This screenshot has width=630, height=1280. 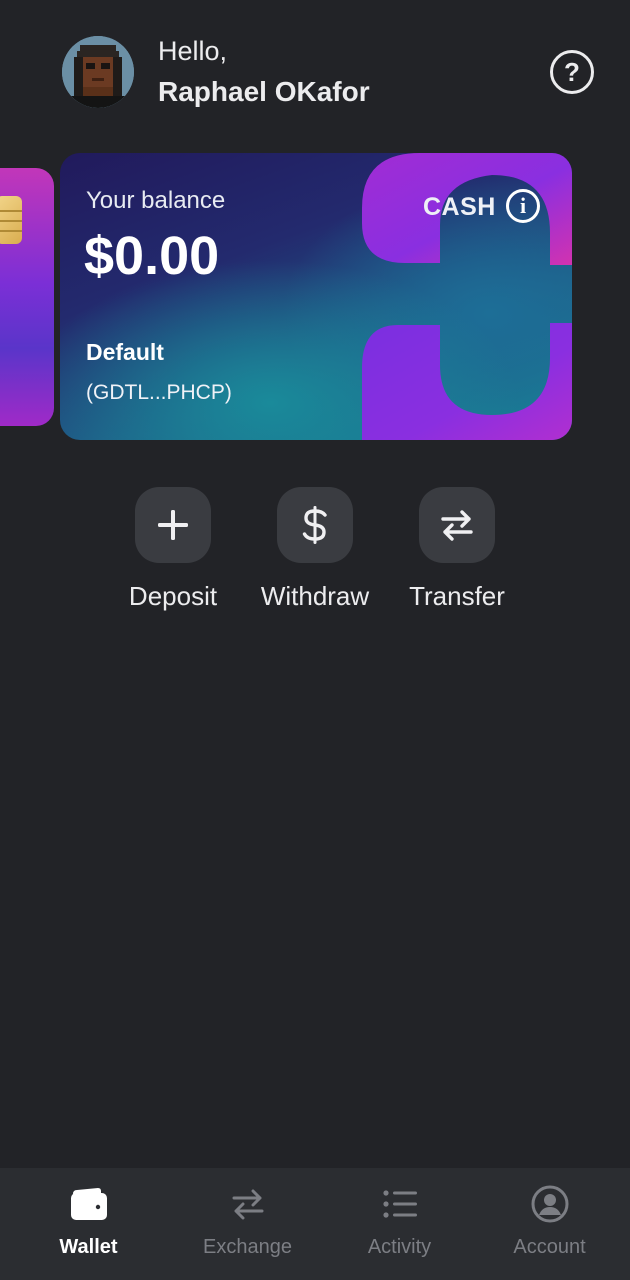 I want to click on bottom-nav: Wallet Exchange Activity Account, so click(x=315, y=1224).